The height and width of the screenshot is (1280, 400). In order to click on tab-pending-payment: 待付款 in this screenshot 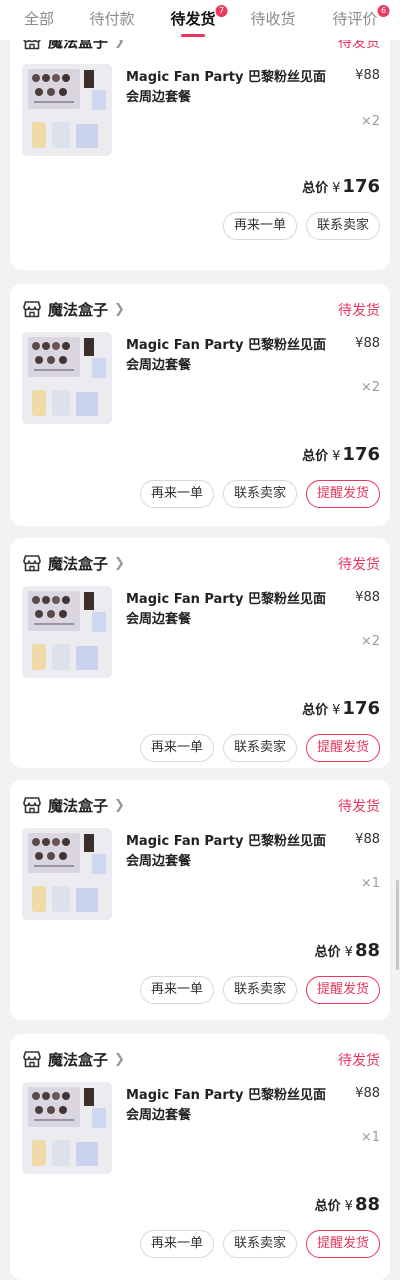, I will do `click(111, 18)`.